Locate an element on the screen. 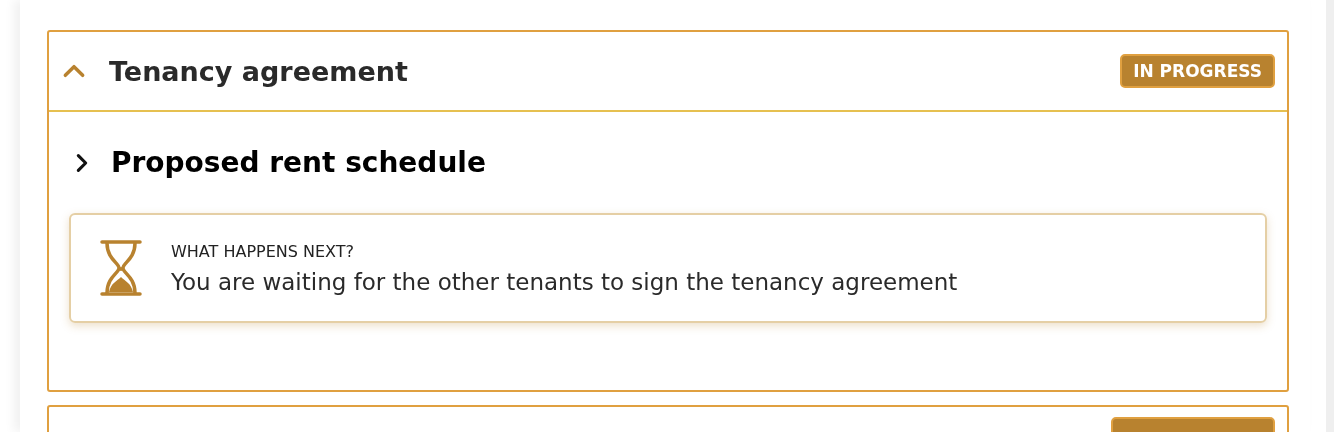  notice-label: WHAT HAPPENS NEXT? is located at coordinates (263, 251).